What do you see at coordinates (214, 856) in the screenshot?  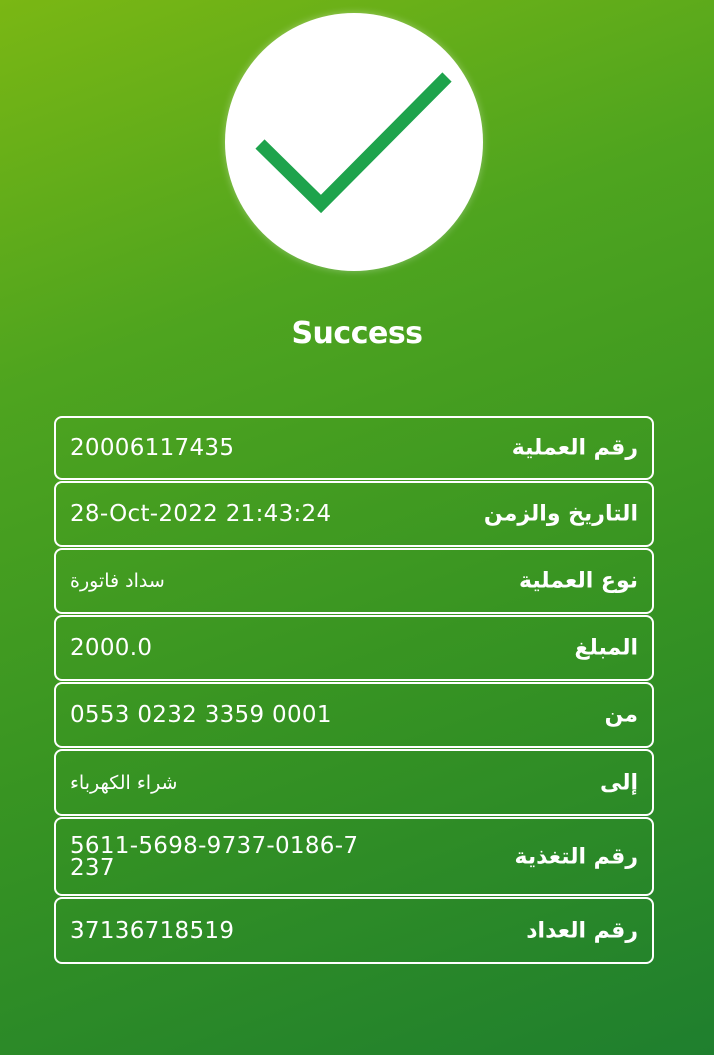 I see `feed-number-value: 5611-5698-9737-0186-7237` at bounding box center [214, 856].